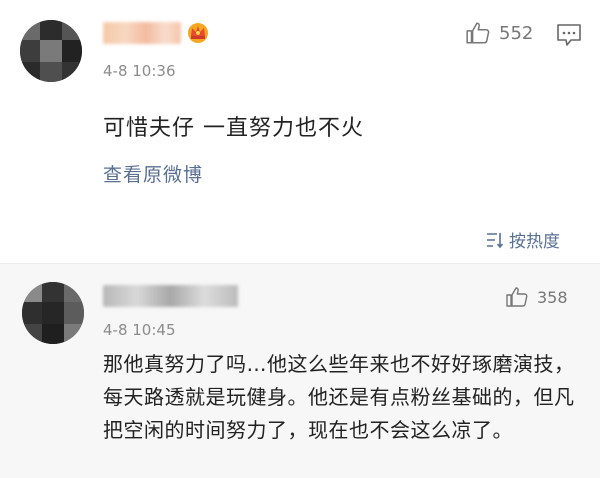 The width and height of the screenshot is (600, 478). I want to click on comment-icon, so click(569, 35).